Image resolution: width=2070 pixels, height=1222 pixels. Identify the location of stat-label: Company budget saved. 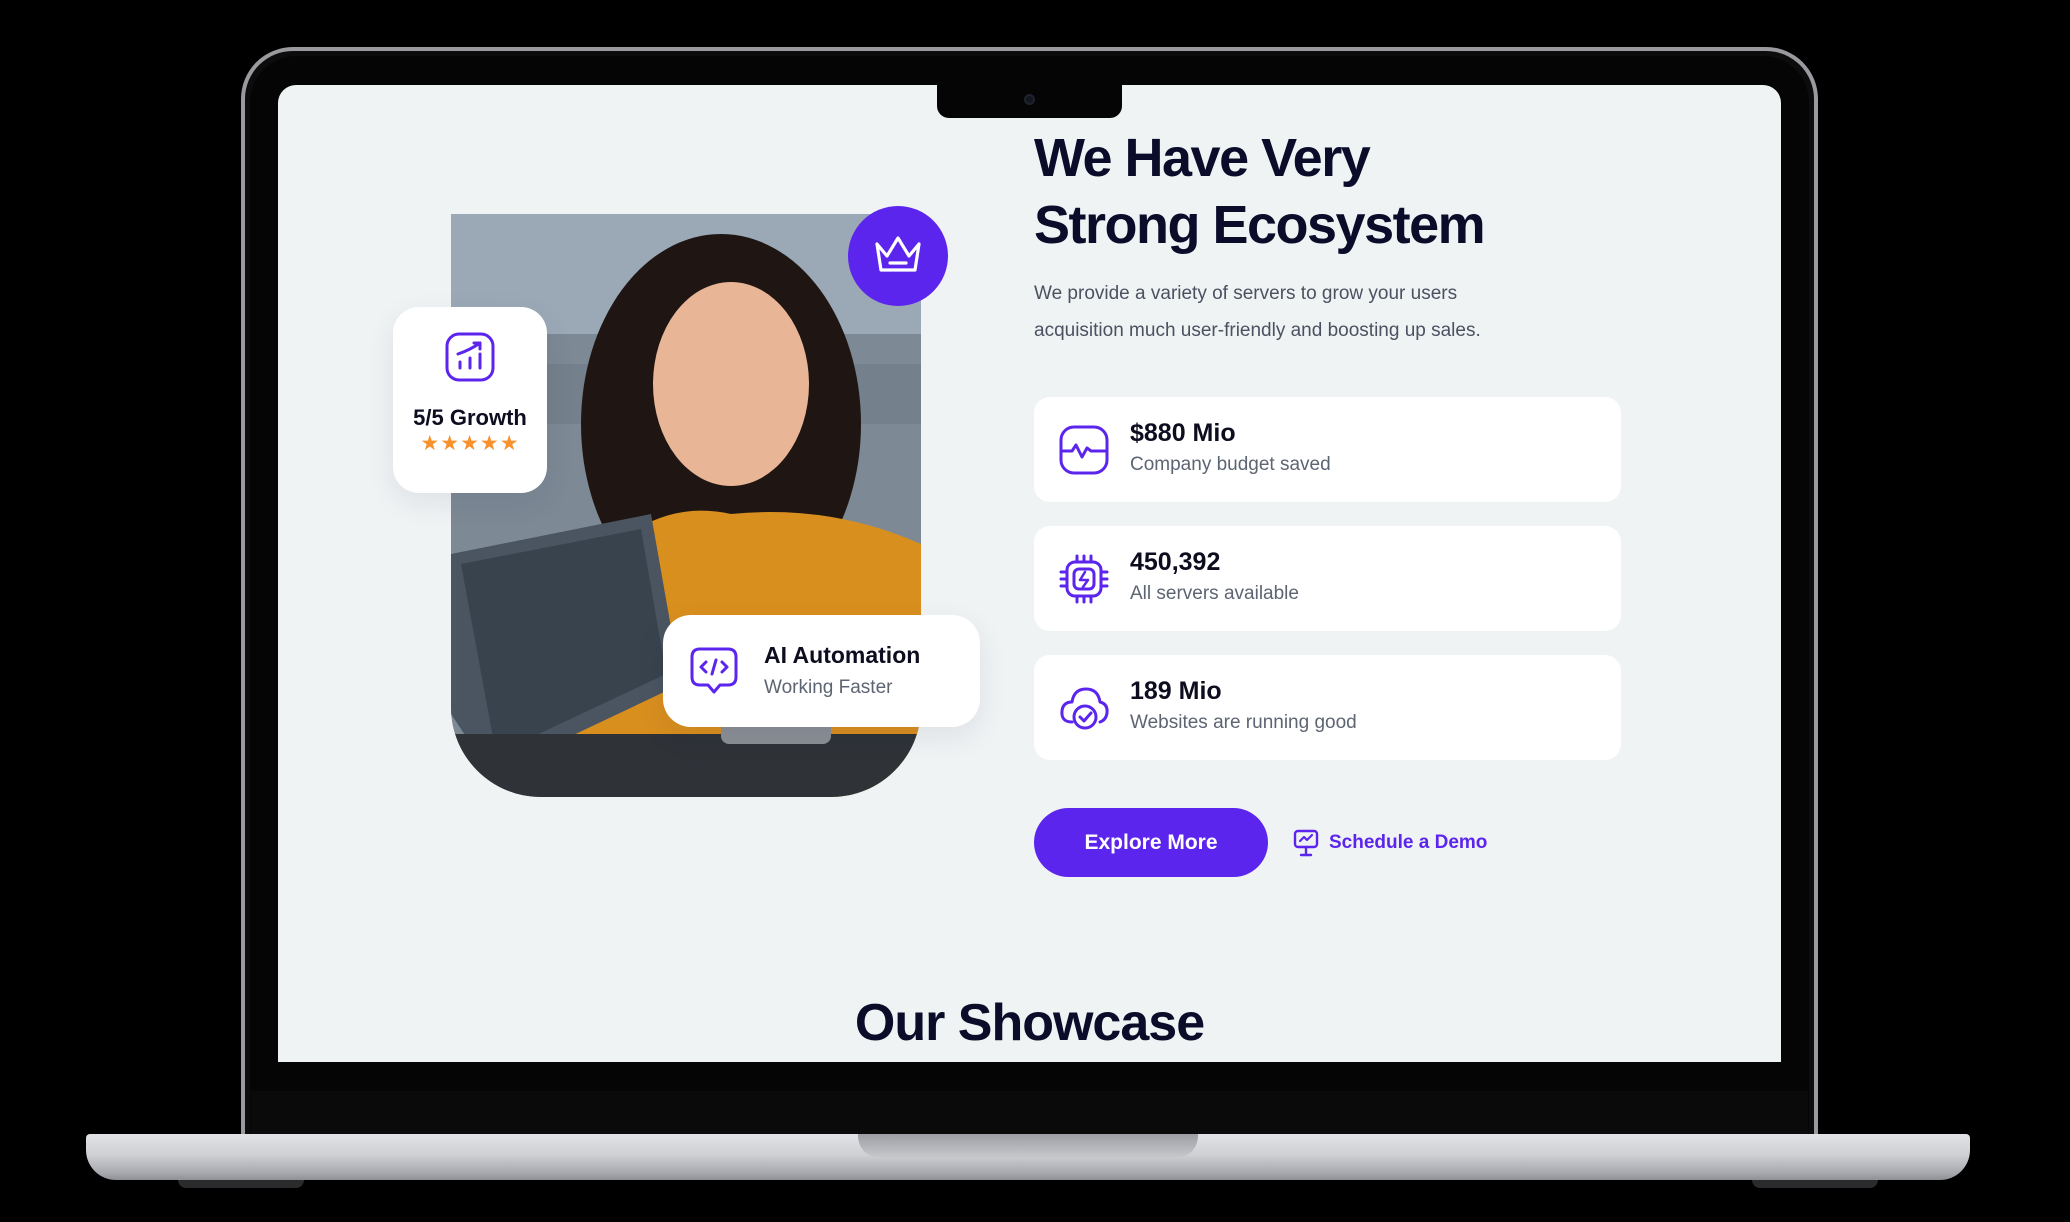
(1230, 464).